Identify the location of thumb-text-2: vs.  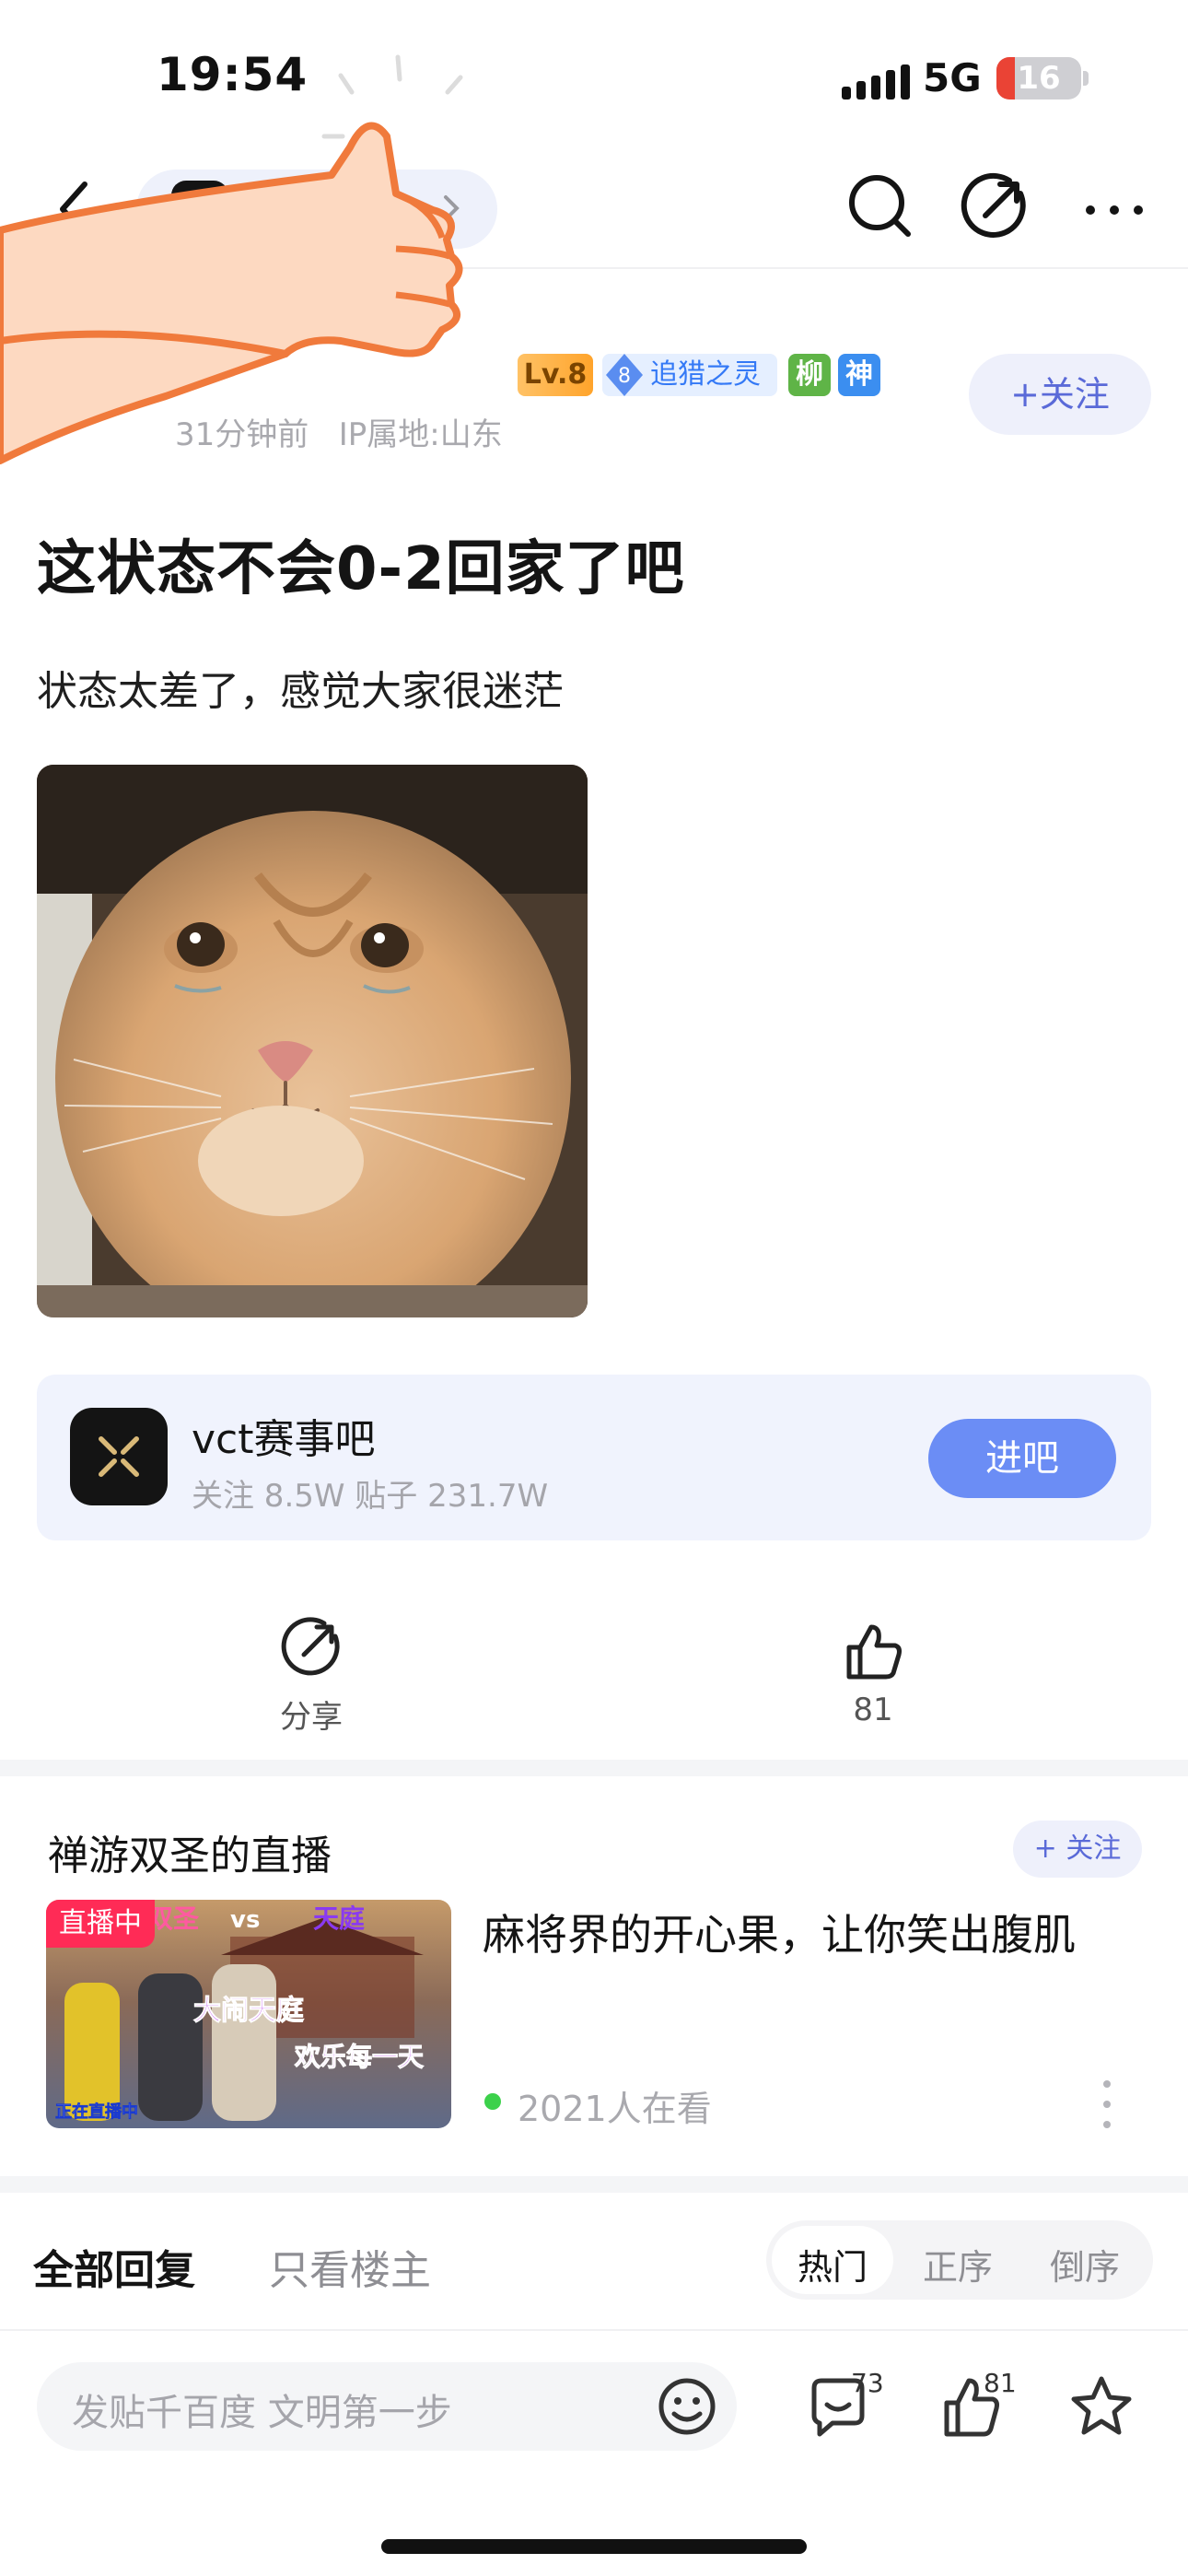
(245, 1920).